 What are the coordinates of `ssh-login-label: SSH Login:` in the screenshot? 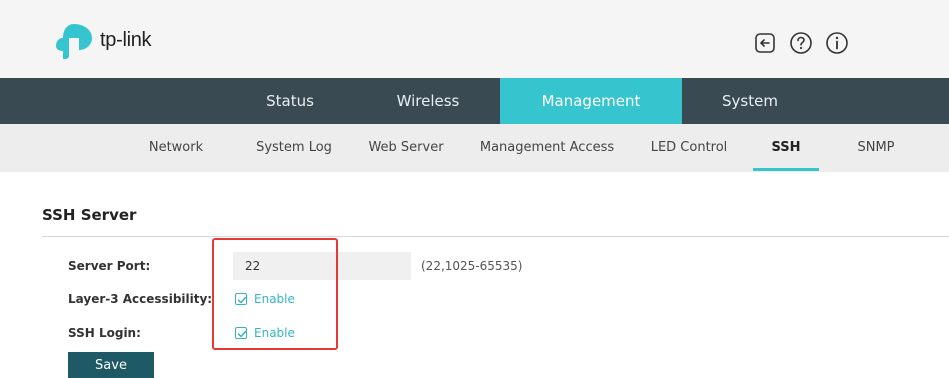 It's located at (104, 333).